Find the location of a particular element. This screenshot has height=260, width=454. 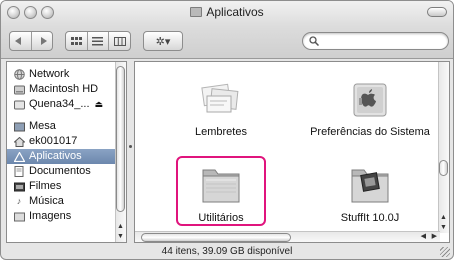

sidebar-item-label: Macintosh HD is located at coordinates (64, 89).